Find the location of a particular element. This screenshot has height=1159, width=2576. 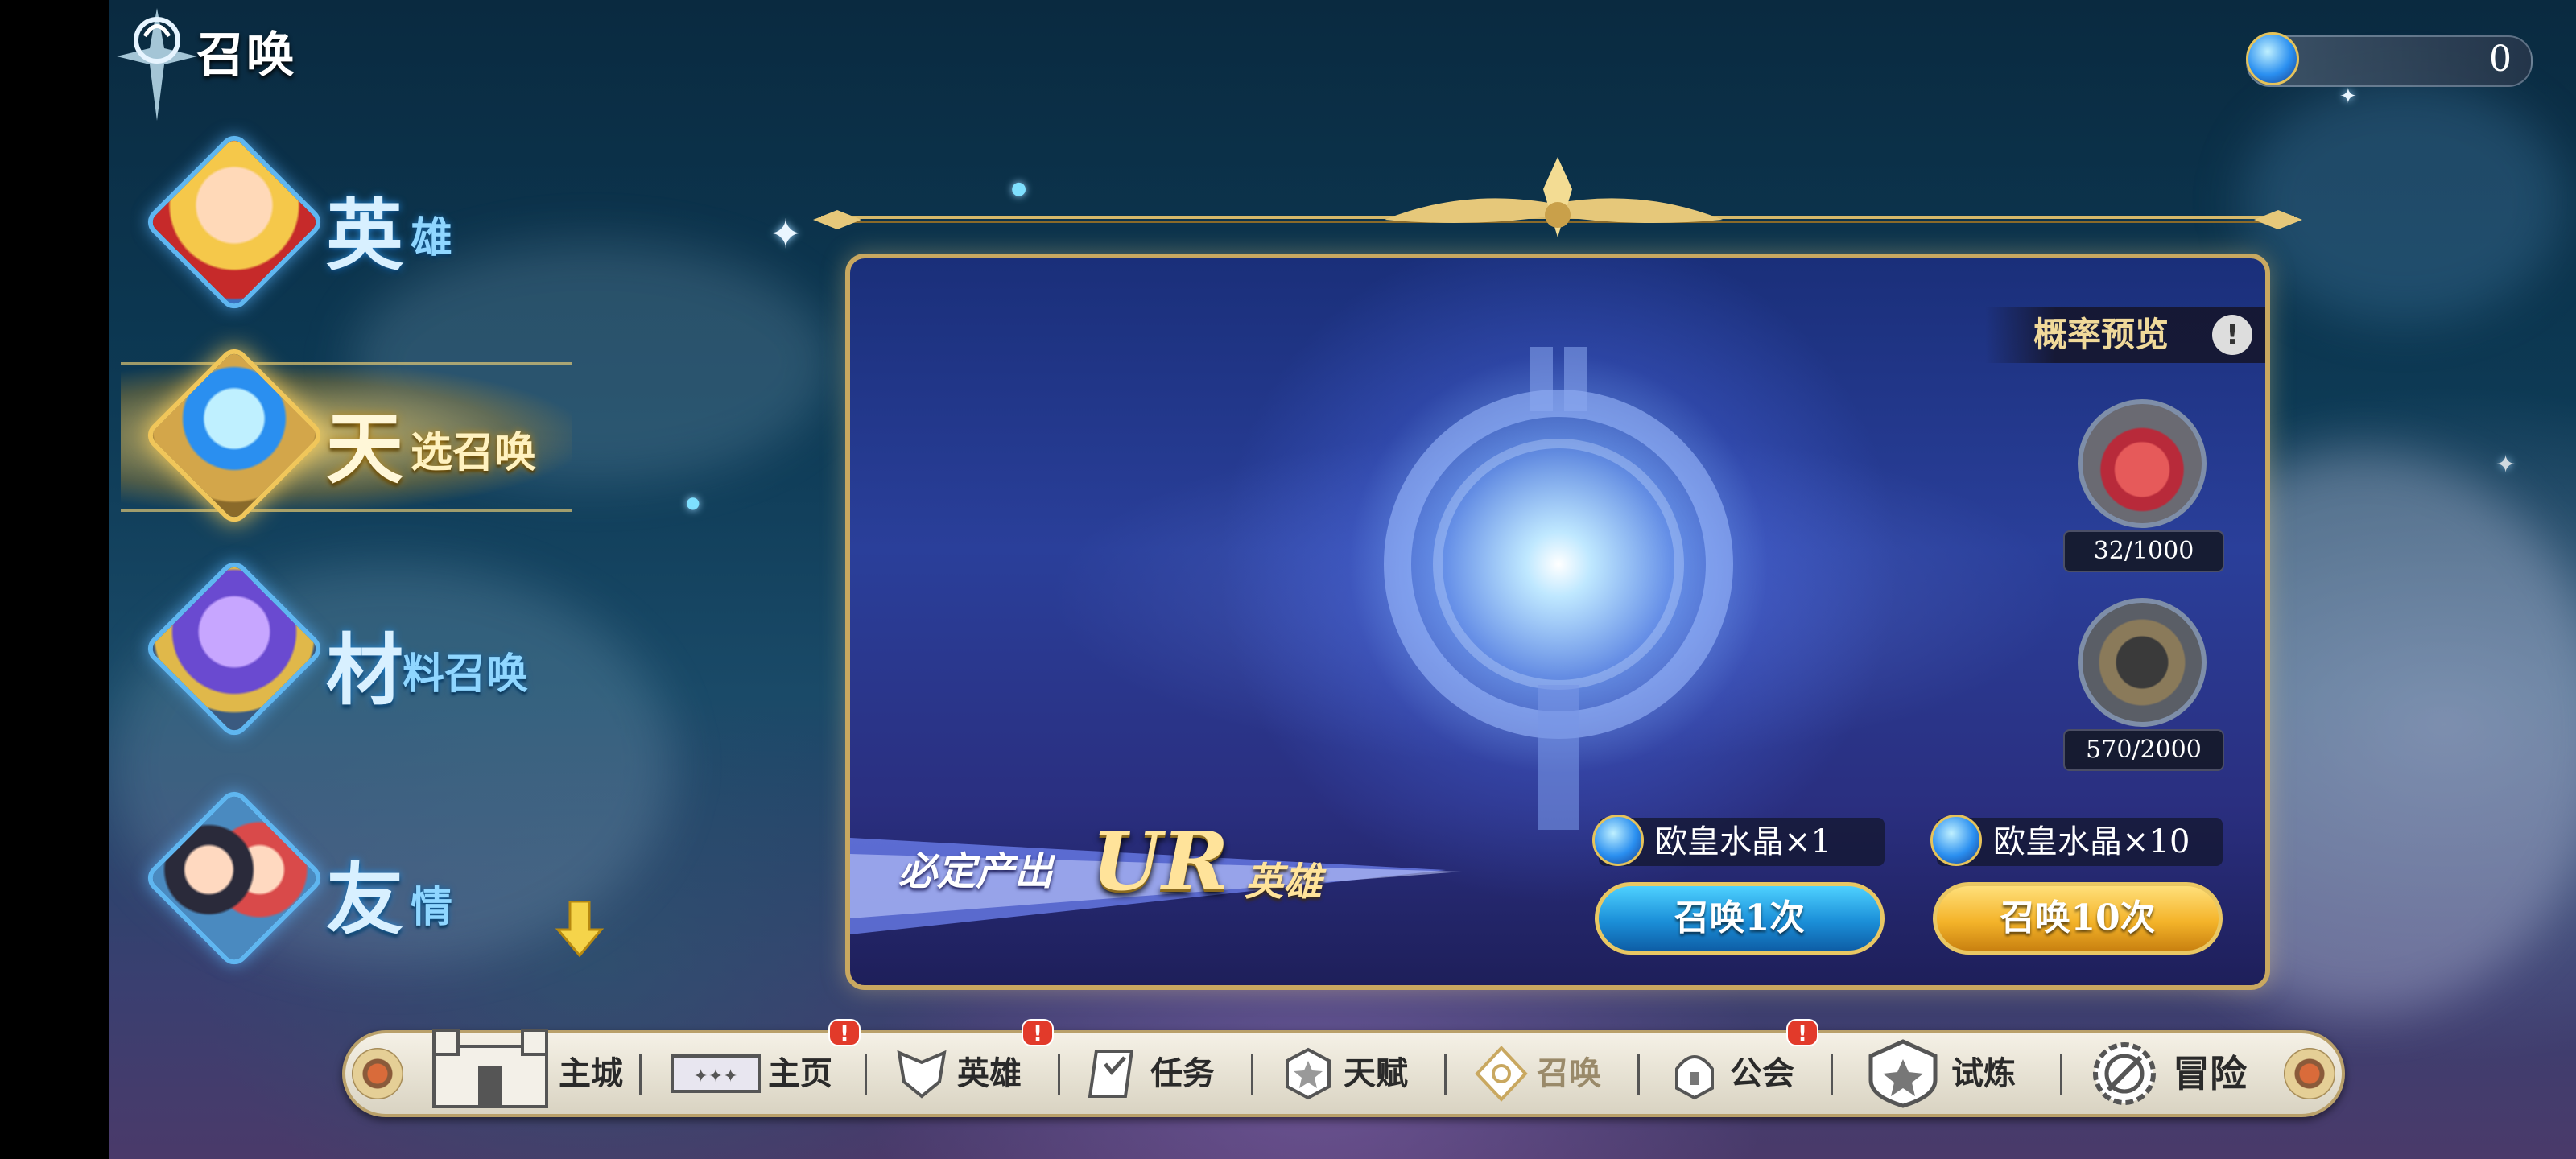

menu-label-small: 雄 is located at coordinates (432, 237).